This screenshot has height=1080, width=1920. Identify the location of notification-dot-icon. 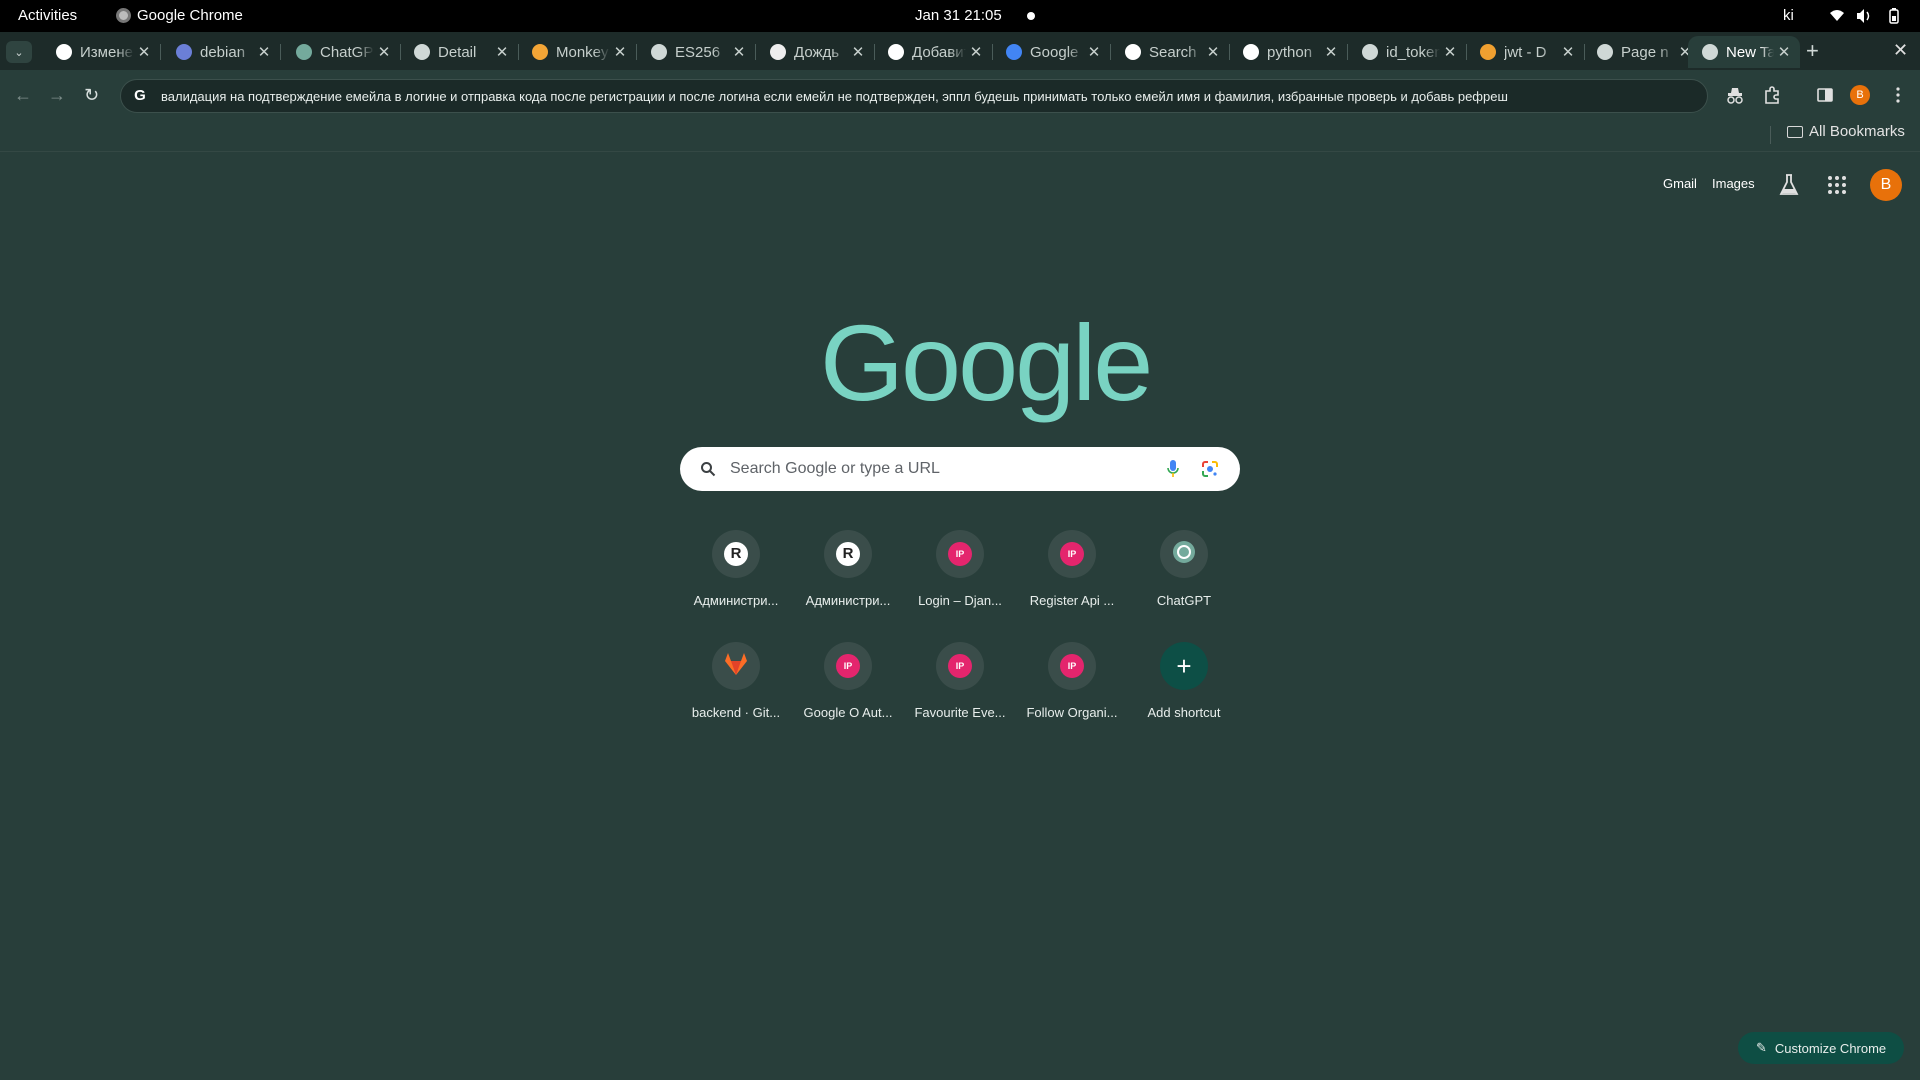
(1031, 16).